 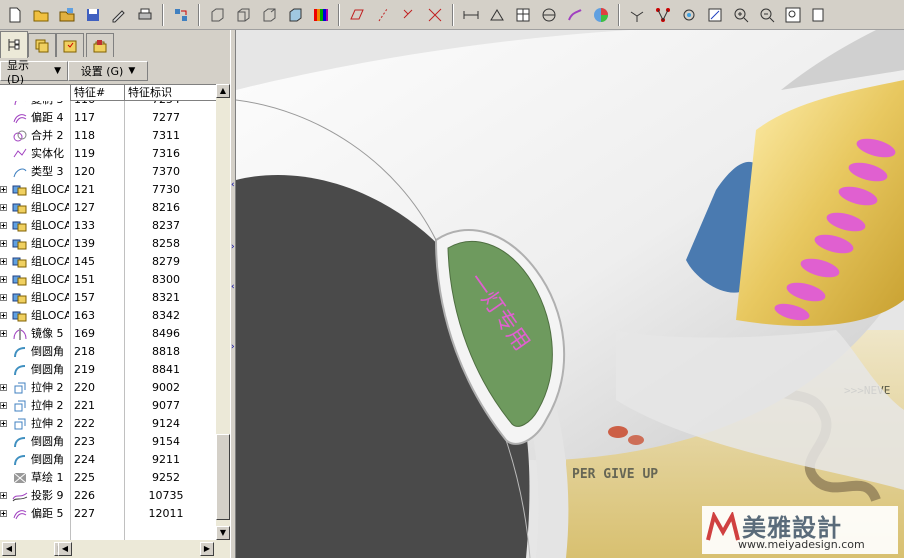 What do you see at coordinates (523, 15) in the screenshot?
I see `table-icon` at bounding box center [523, 15].